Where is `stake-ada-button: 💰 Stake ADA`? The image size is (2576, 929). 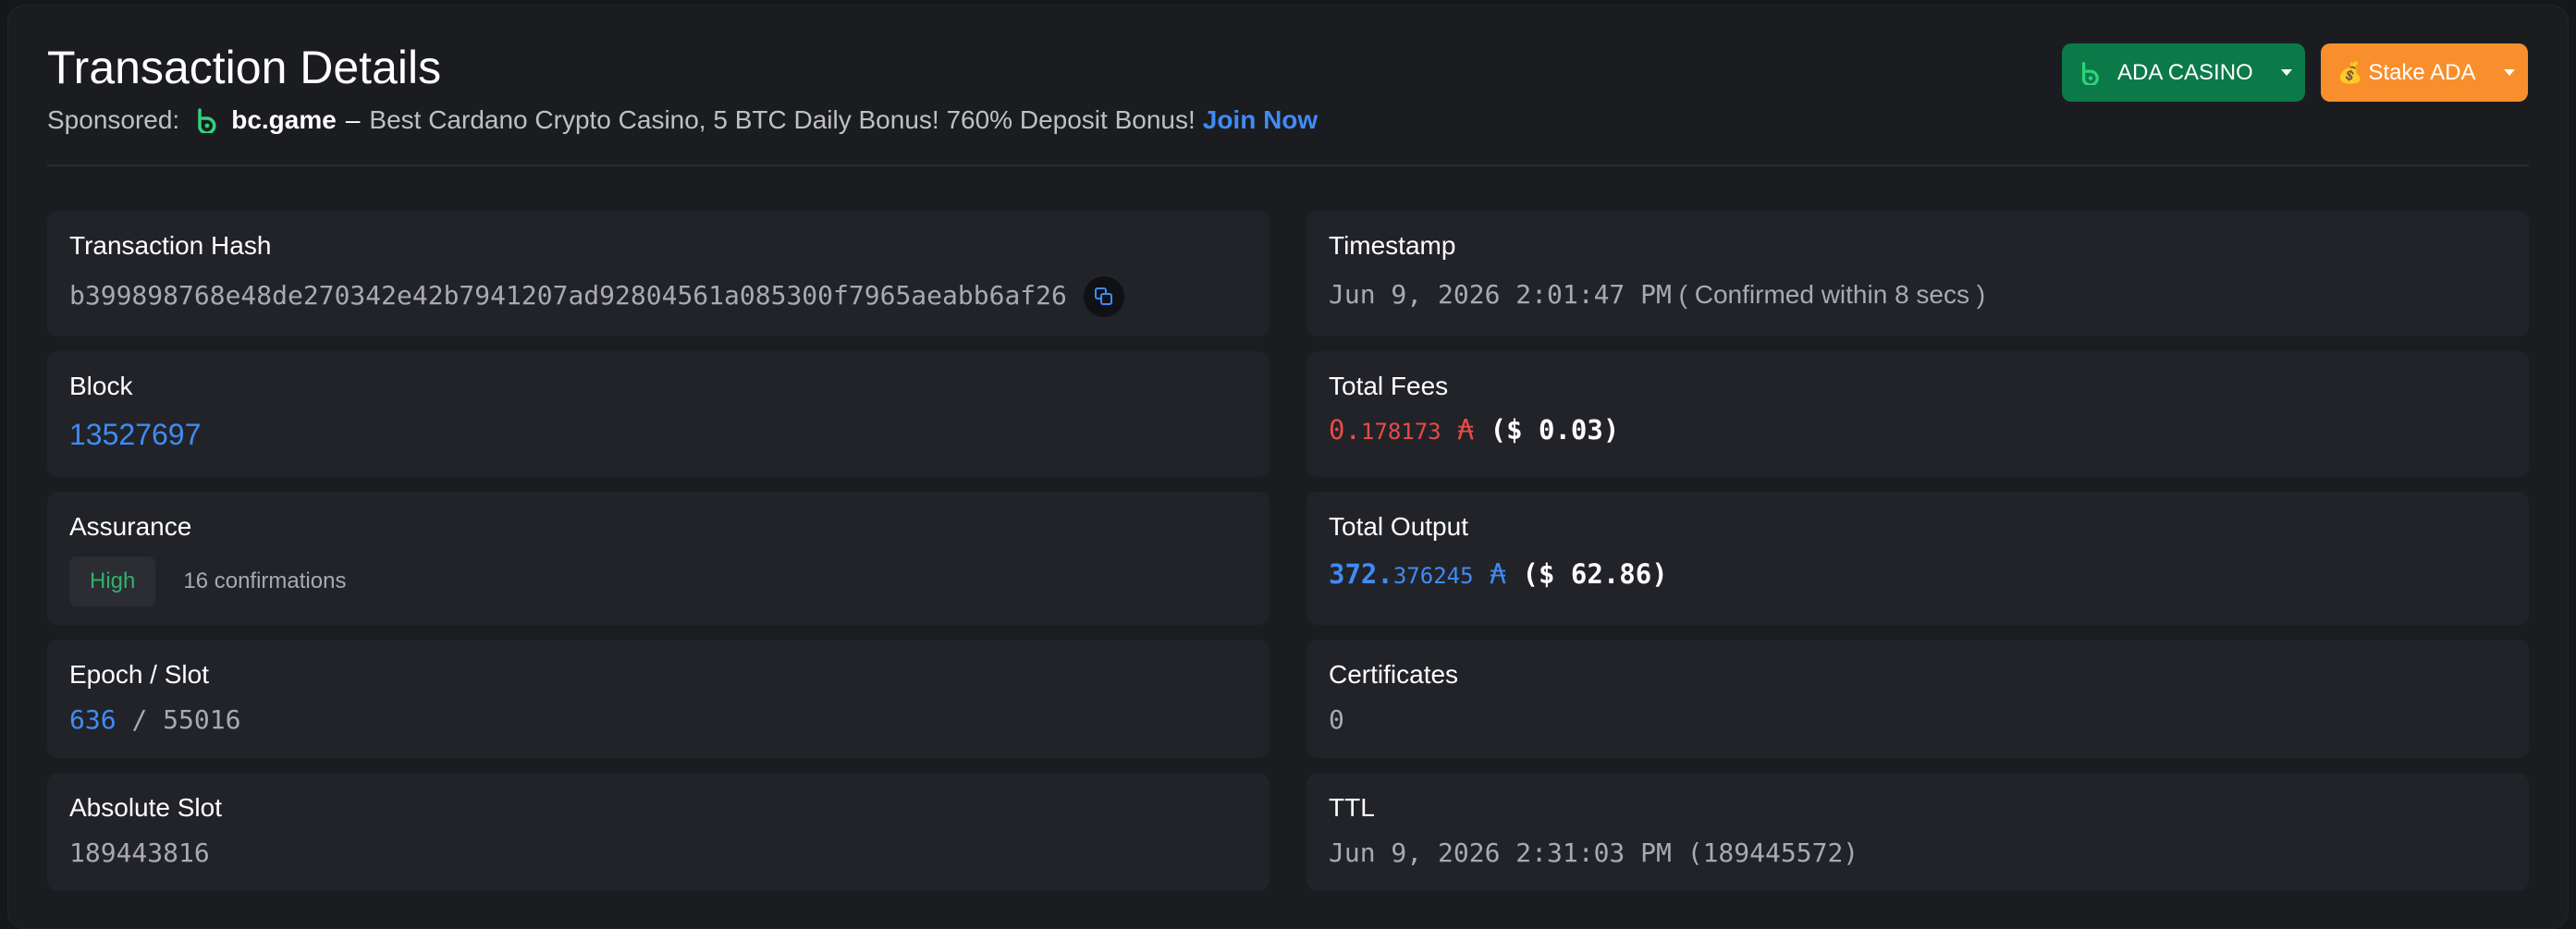 stake-ada-button: 💰 Stake ADA is located at coordinates (2424, 72).